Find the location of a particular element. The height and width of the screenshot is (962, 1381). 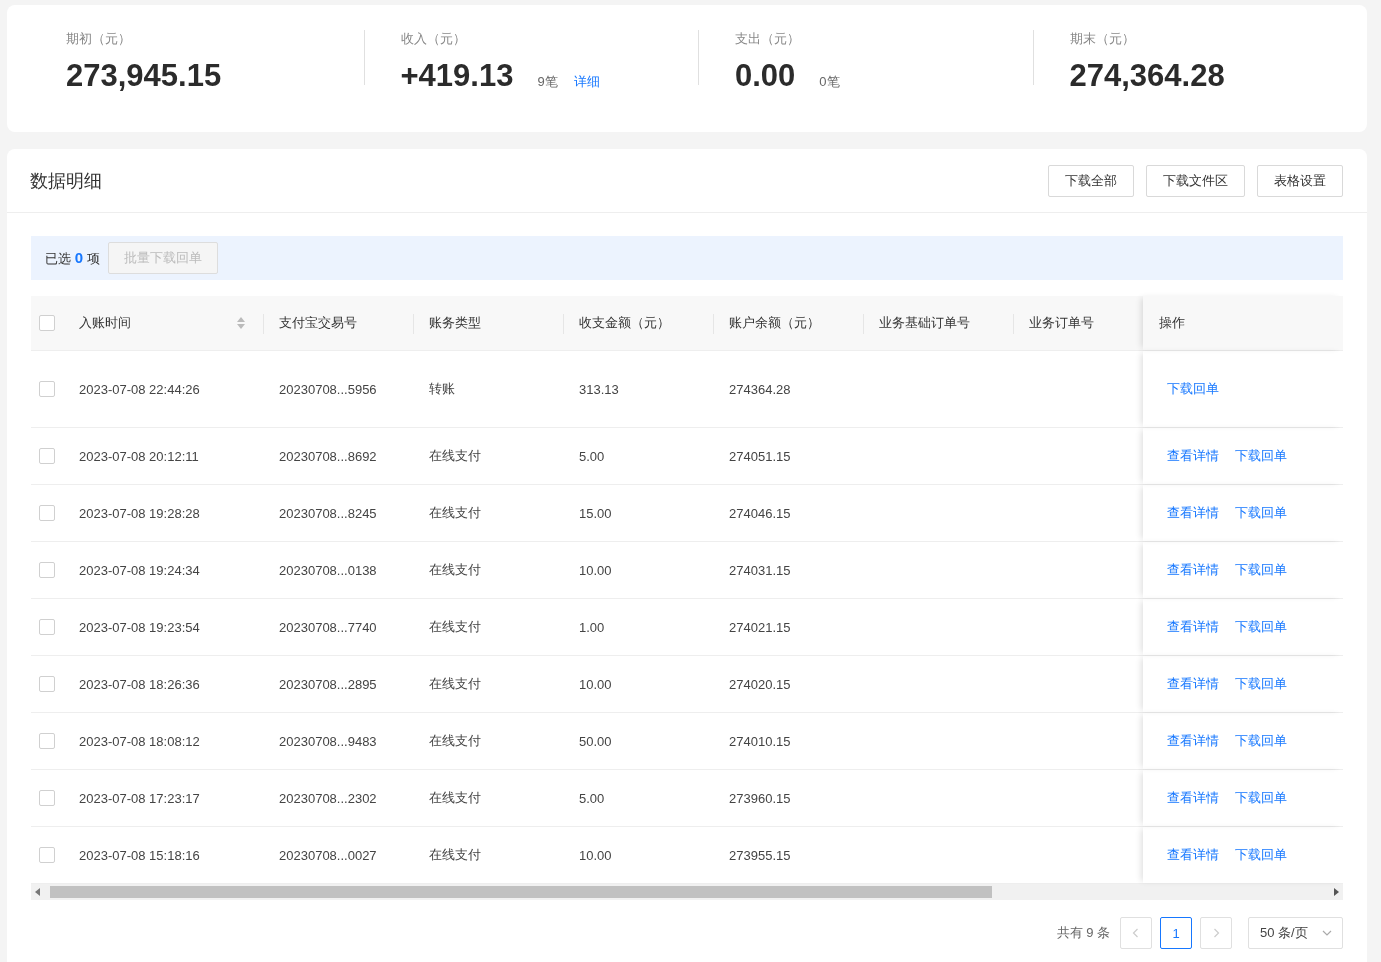

column-header: 账务类型 is located at coordinates (455, 323).